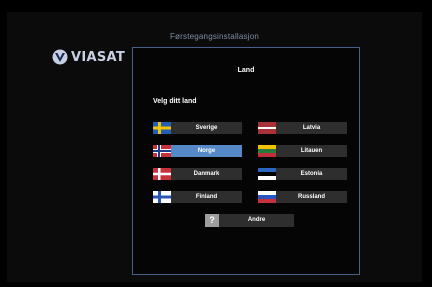 The height and width of the screenshot is (287, 432). I want to click on country-label: Russland, so click(311, 197).